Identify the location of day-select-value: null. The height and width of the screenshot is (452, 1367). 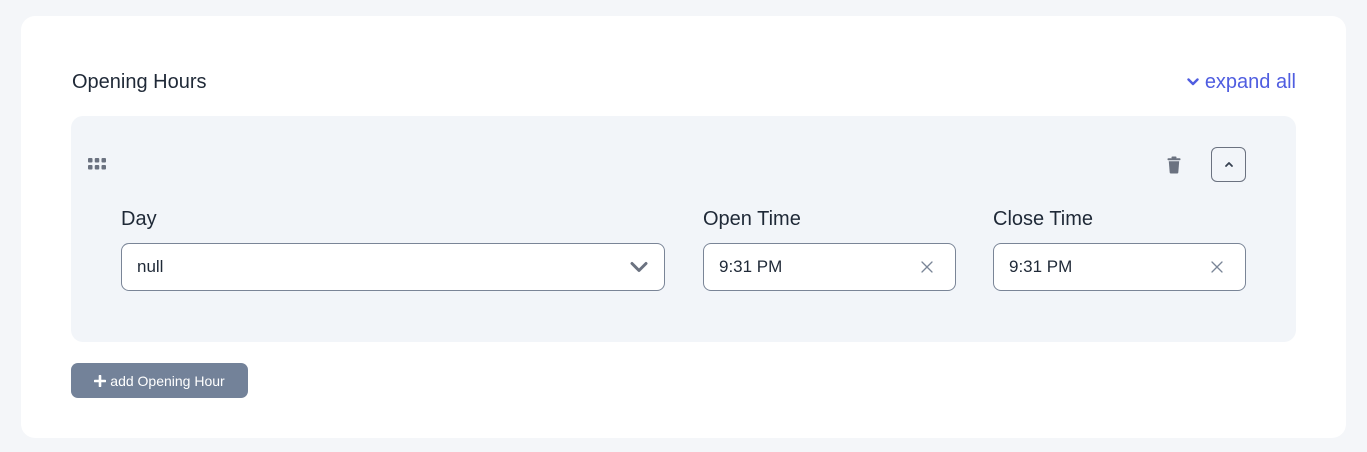
(150, 266).